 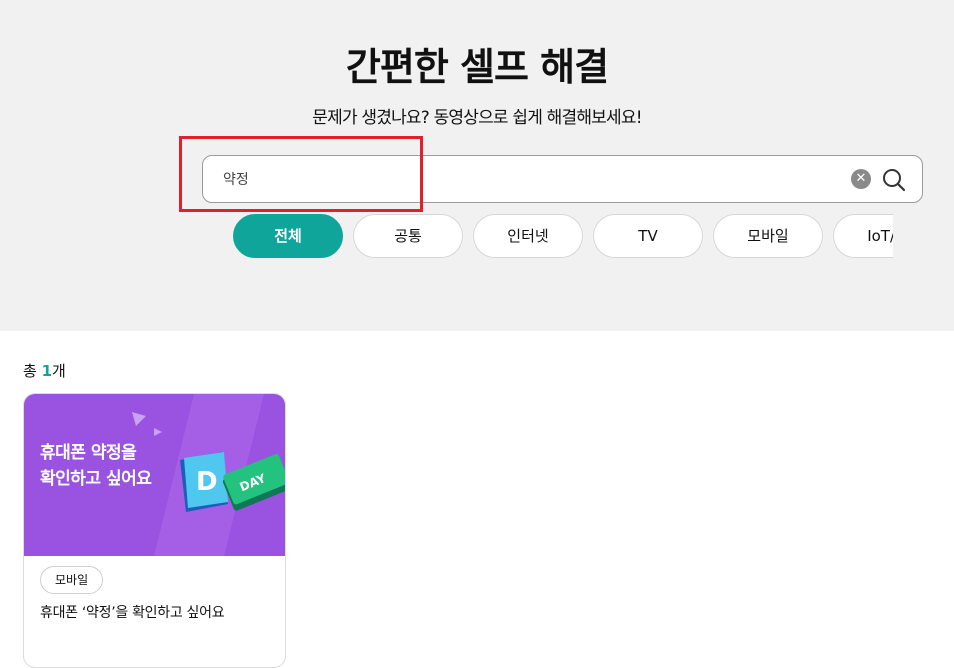 What do you see at coordinates (528, 236) in the screenshot?
I see `tab-internet: 인터넷` at bounding box center [528, 236].